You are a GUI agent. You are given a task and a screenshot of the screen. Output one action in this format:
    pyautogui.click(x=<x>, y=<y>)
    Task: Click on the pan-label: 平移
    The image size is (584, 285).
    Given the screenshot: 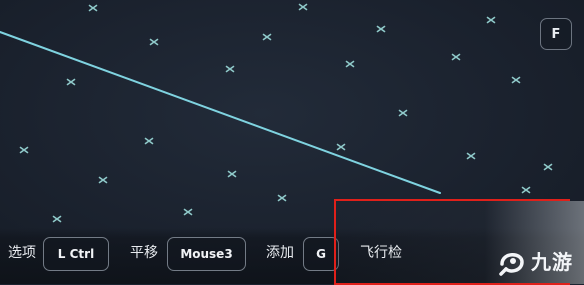 What is the action you would take?
    pyautogui.click(x=144, y=253)
    